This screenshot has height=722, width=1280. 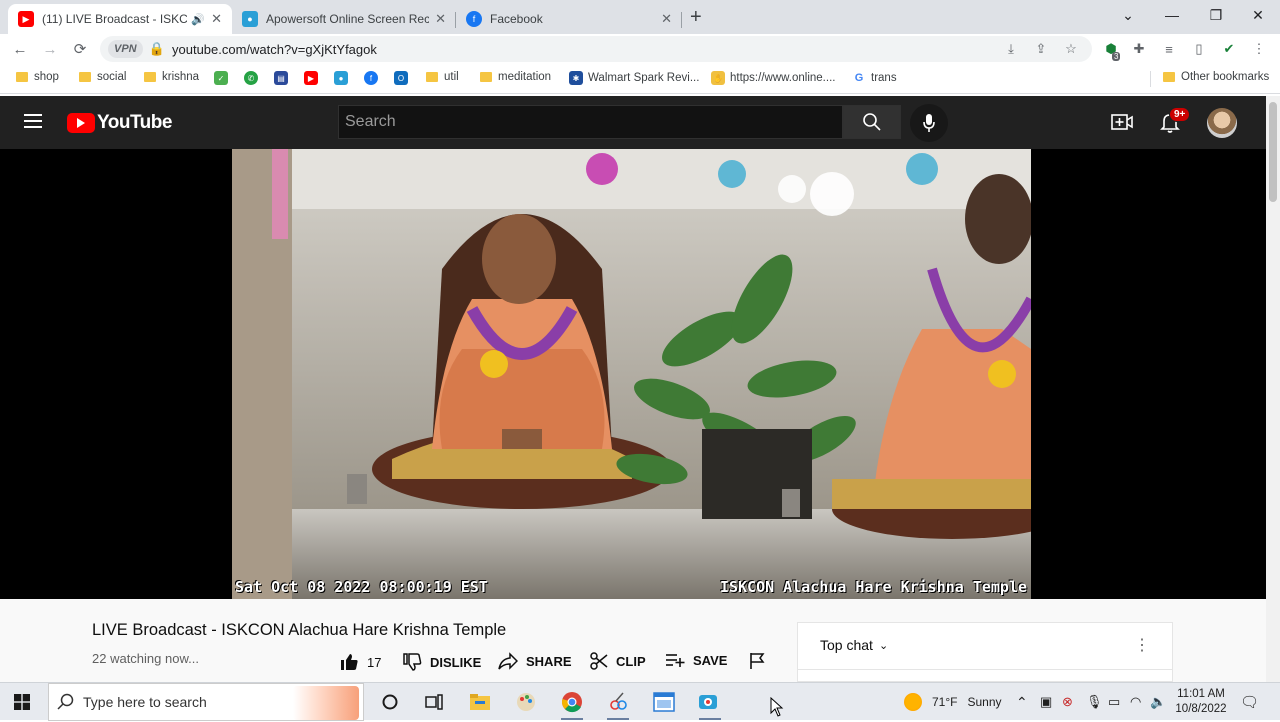 I want to click on menu-hamburger-icon, so click(x=33, y=121).